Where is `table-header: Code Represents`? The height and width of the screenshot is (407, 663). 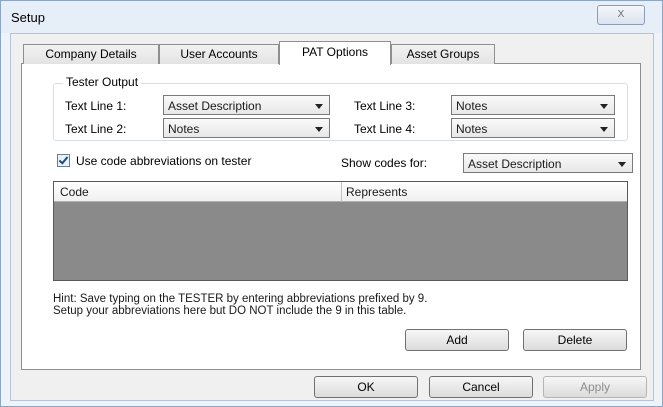 table-header: Code Represents is located at coordinates (340, 192).